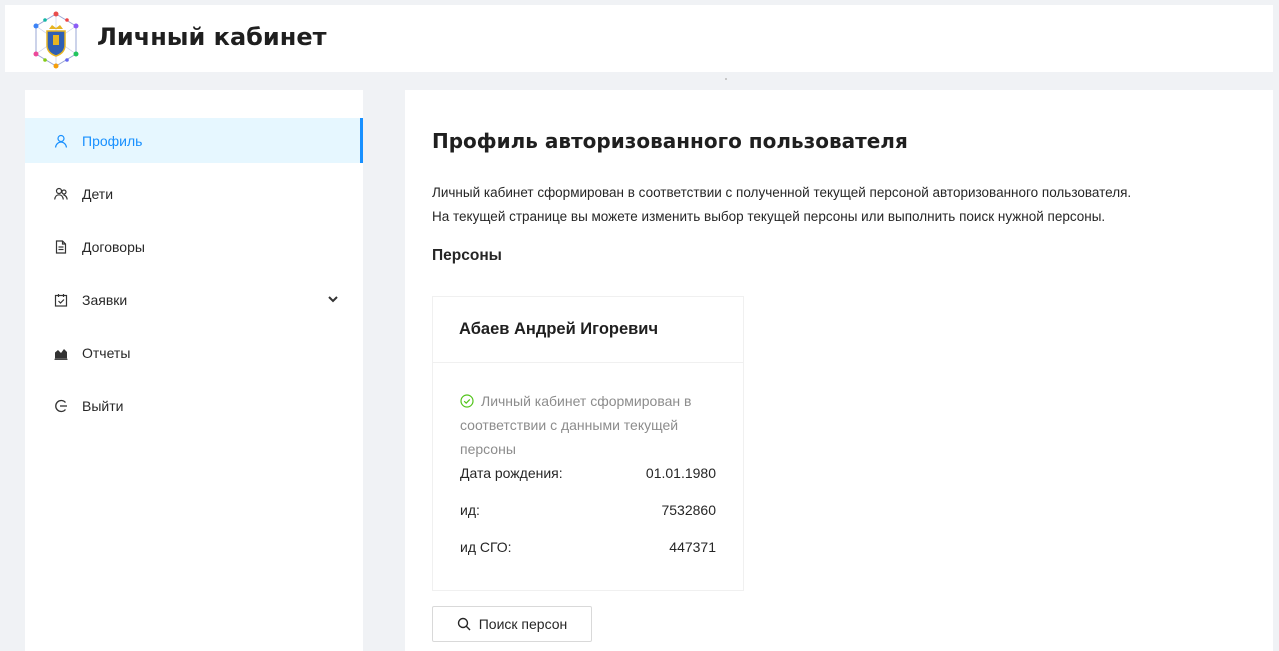 The width and height of the screenshot is (1279, 651). I want to click on field-label: Дата рождения:, so click(511, 473).